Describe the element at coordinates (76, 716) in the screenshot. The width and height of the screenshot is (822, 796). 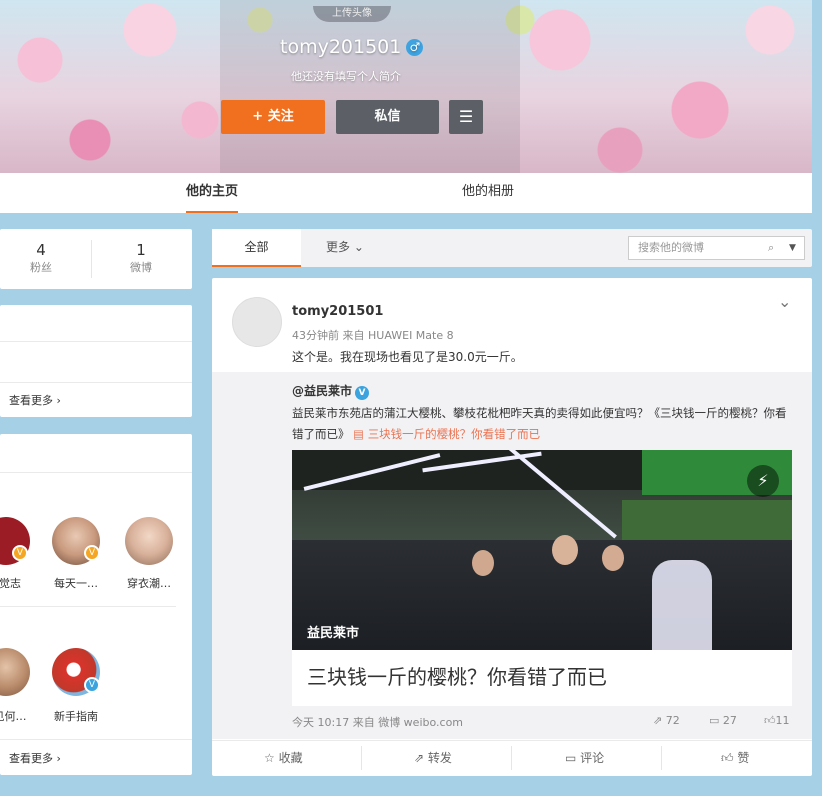
I see `follow-label: 新手指南` at that location.